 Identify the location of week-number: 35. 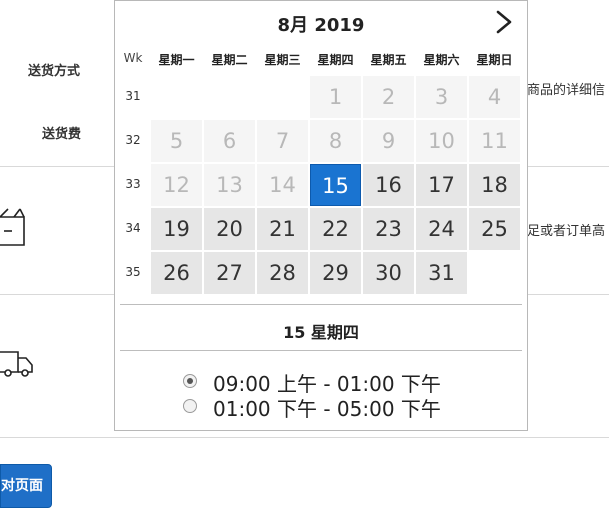
(133, 272).